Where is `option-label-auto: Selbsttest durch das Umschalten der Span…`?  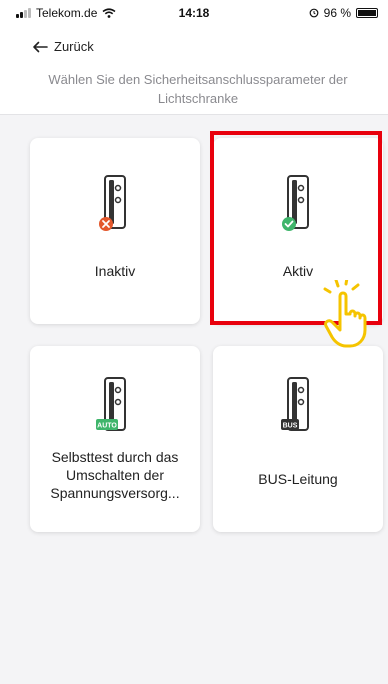
option-label-auto: Selbsttest durch das Umschalten der Span… is located at coordinates (115, 475).